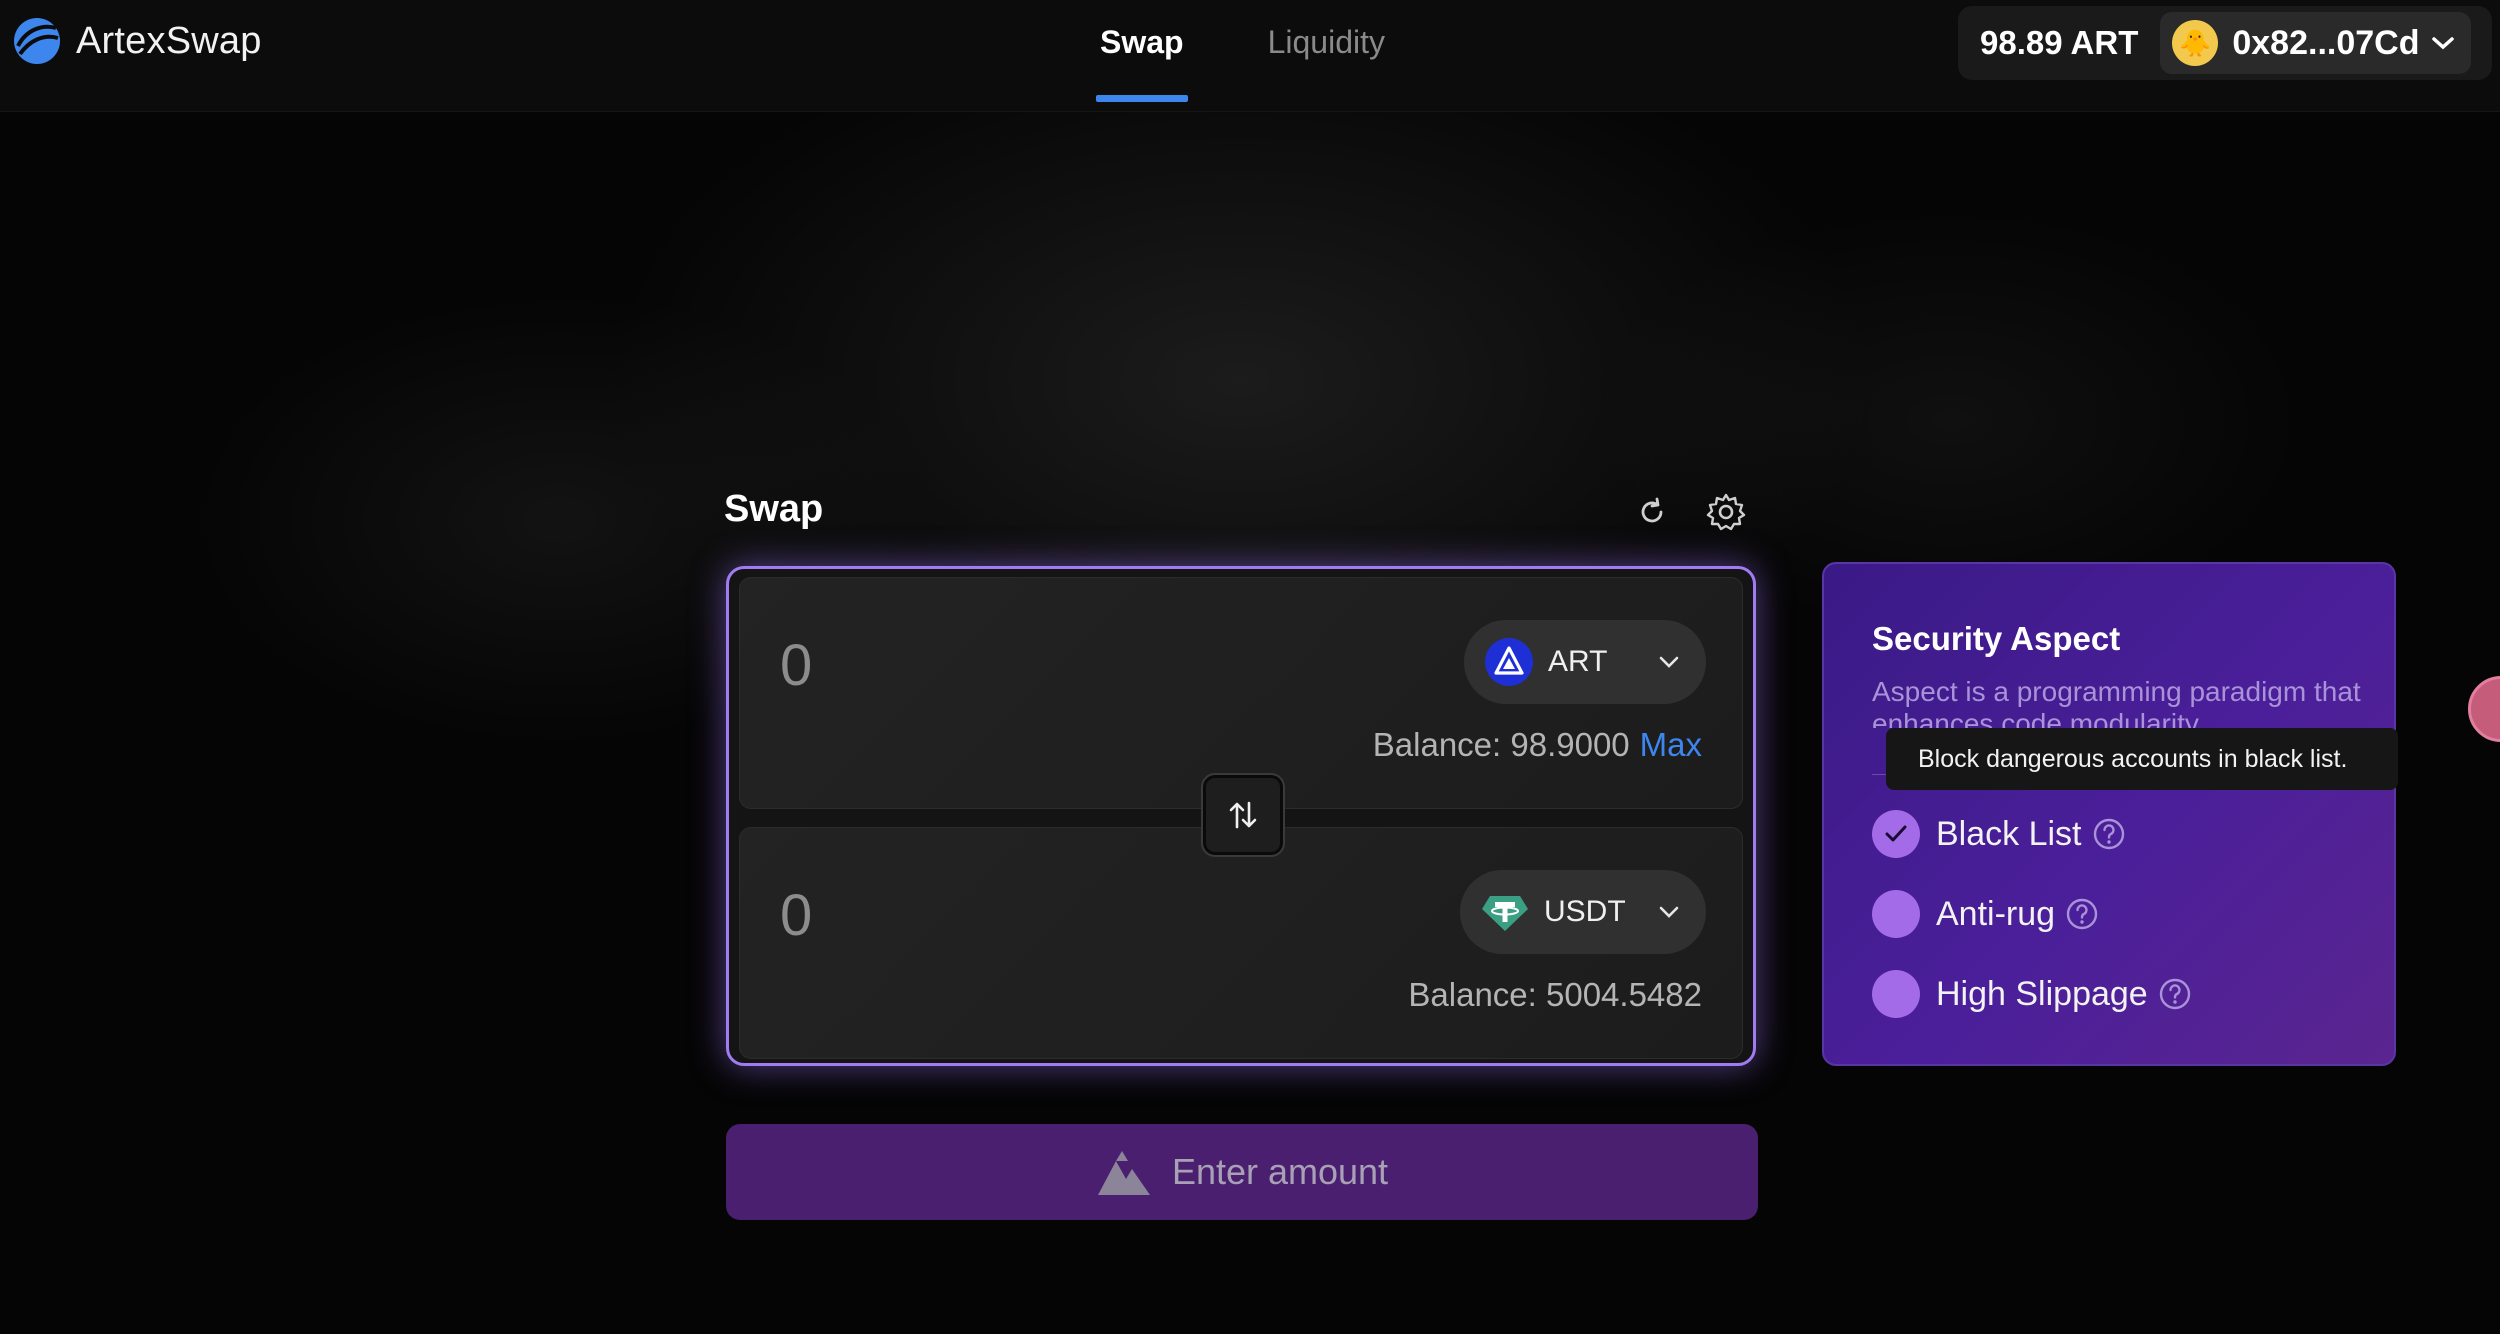  What do you see at coordinates (1509, 662) in the screenshot?
I see `art-token-icon` at bounding box center [1509, 662].